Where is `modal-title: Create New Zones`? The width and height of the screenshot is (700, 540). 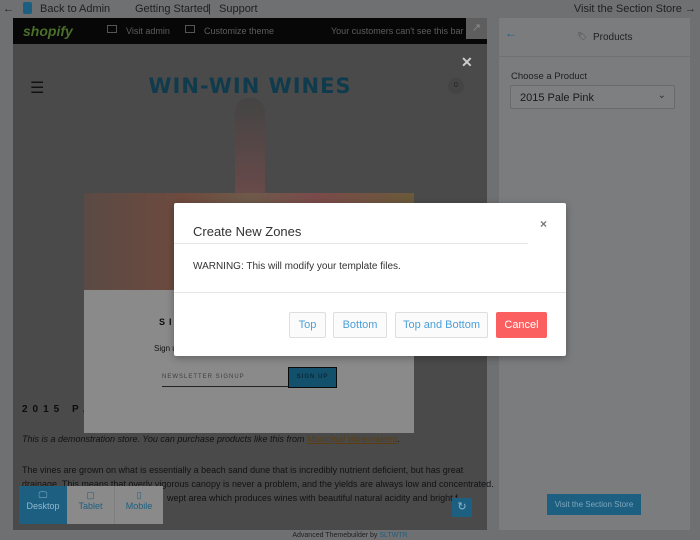 modal-title: Create New Zones is located at coordinates (247, 231).